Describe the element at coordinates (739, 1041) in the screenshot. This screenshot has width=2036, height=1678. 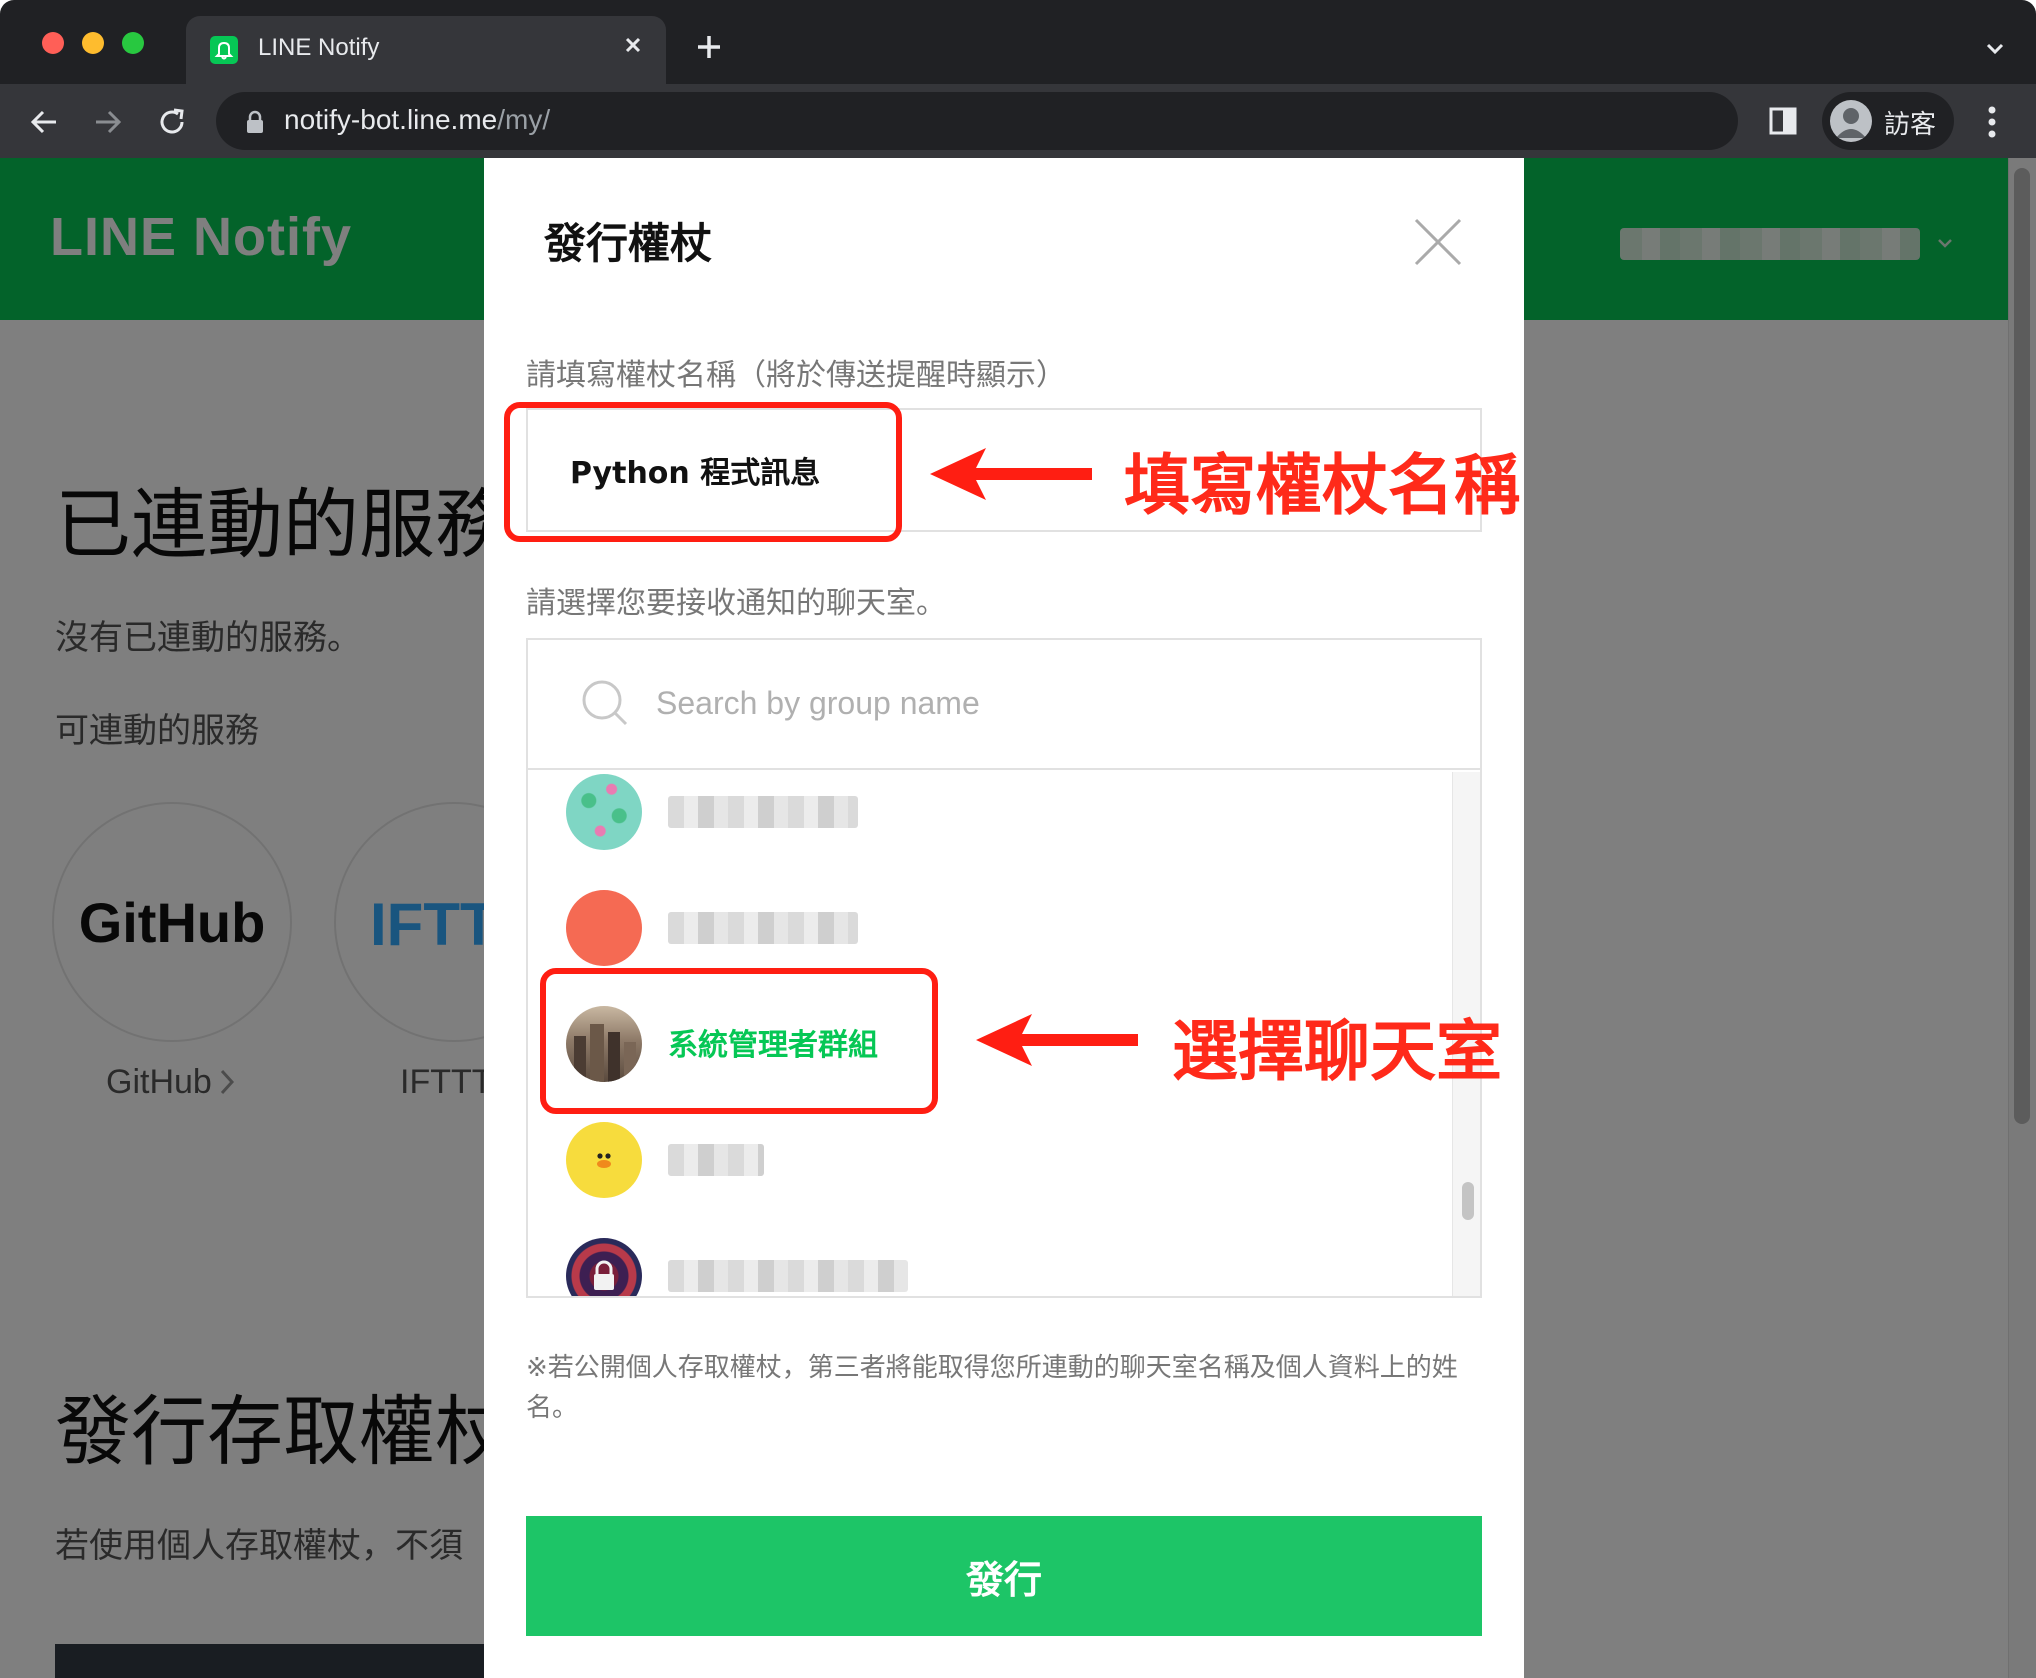
I see `annotation-box-select-chat` at that location.